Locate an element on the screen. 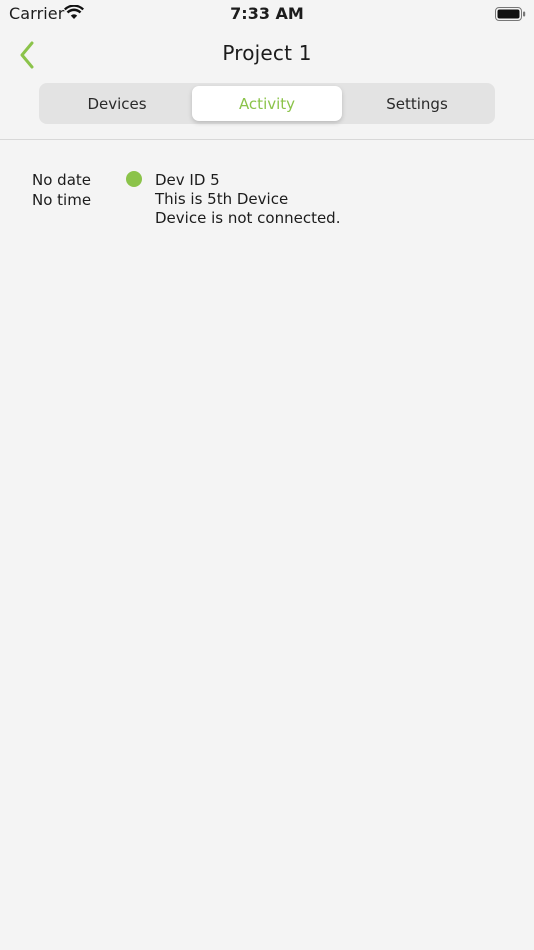 The height and width of the screenshot is (950, 534). segmented-control: Devices Activity Settings is located at coordinates (267, 103).